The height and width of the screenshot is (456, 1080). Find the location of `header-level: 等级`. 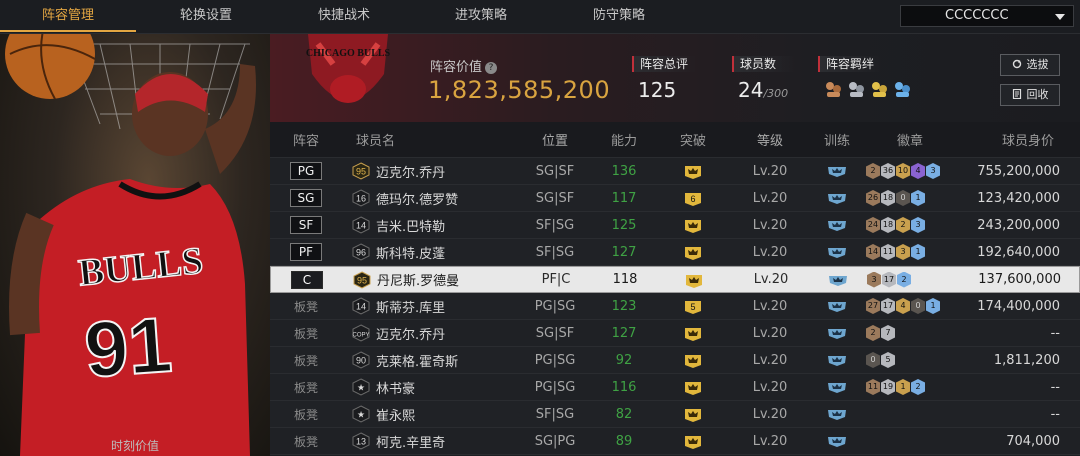

header-level: 等级 is located at coordinates (770, 139).